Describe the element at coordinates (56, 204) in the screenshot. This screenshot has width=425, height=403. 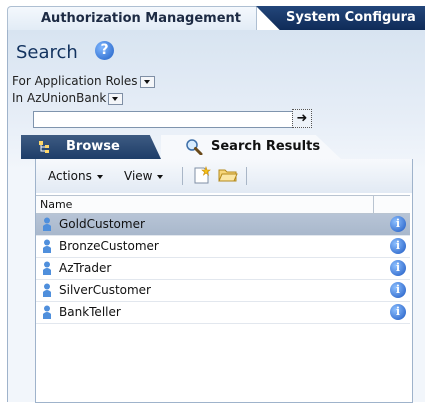
I see `column-header-name: Name` at that location.